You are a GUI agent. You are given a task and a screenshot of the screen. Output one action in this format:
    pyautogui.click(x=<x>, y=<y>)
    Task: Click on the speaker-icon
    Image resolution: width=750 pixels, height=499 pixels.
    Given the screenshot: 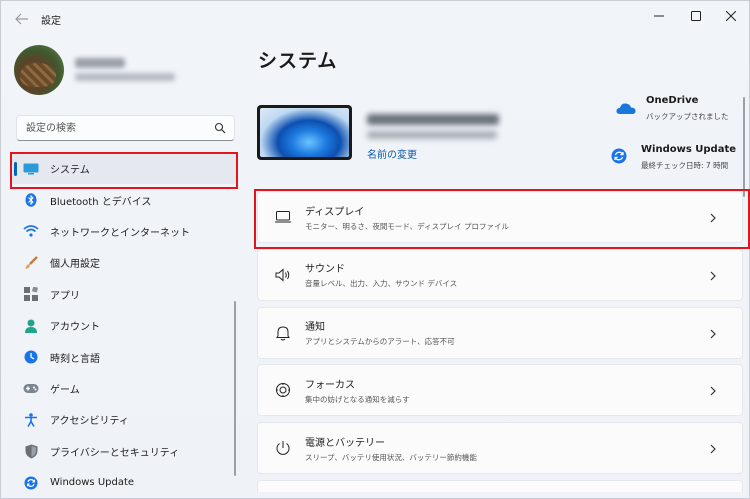 What is the action you would take?
    pyautogui.click(x=283, y=275)
    